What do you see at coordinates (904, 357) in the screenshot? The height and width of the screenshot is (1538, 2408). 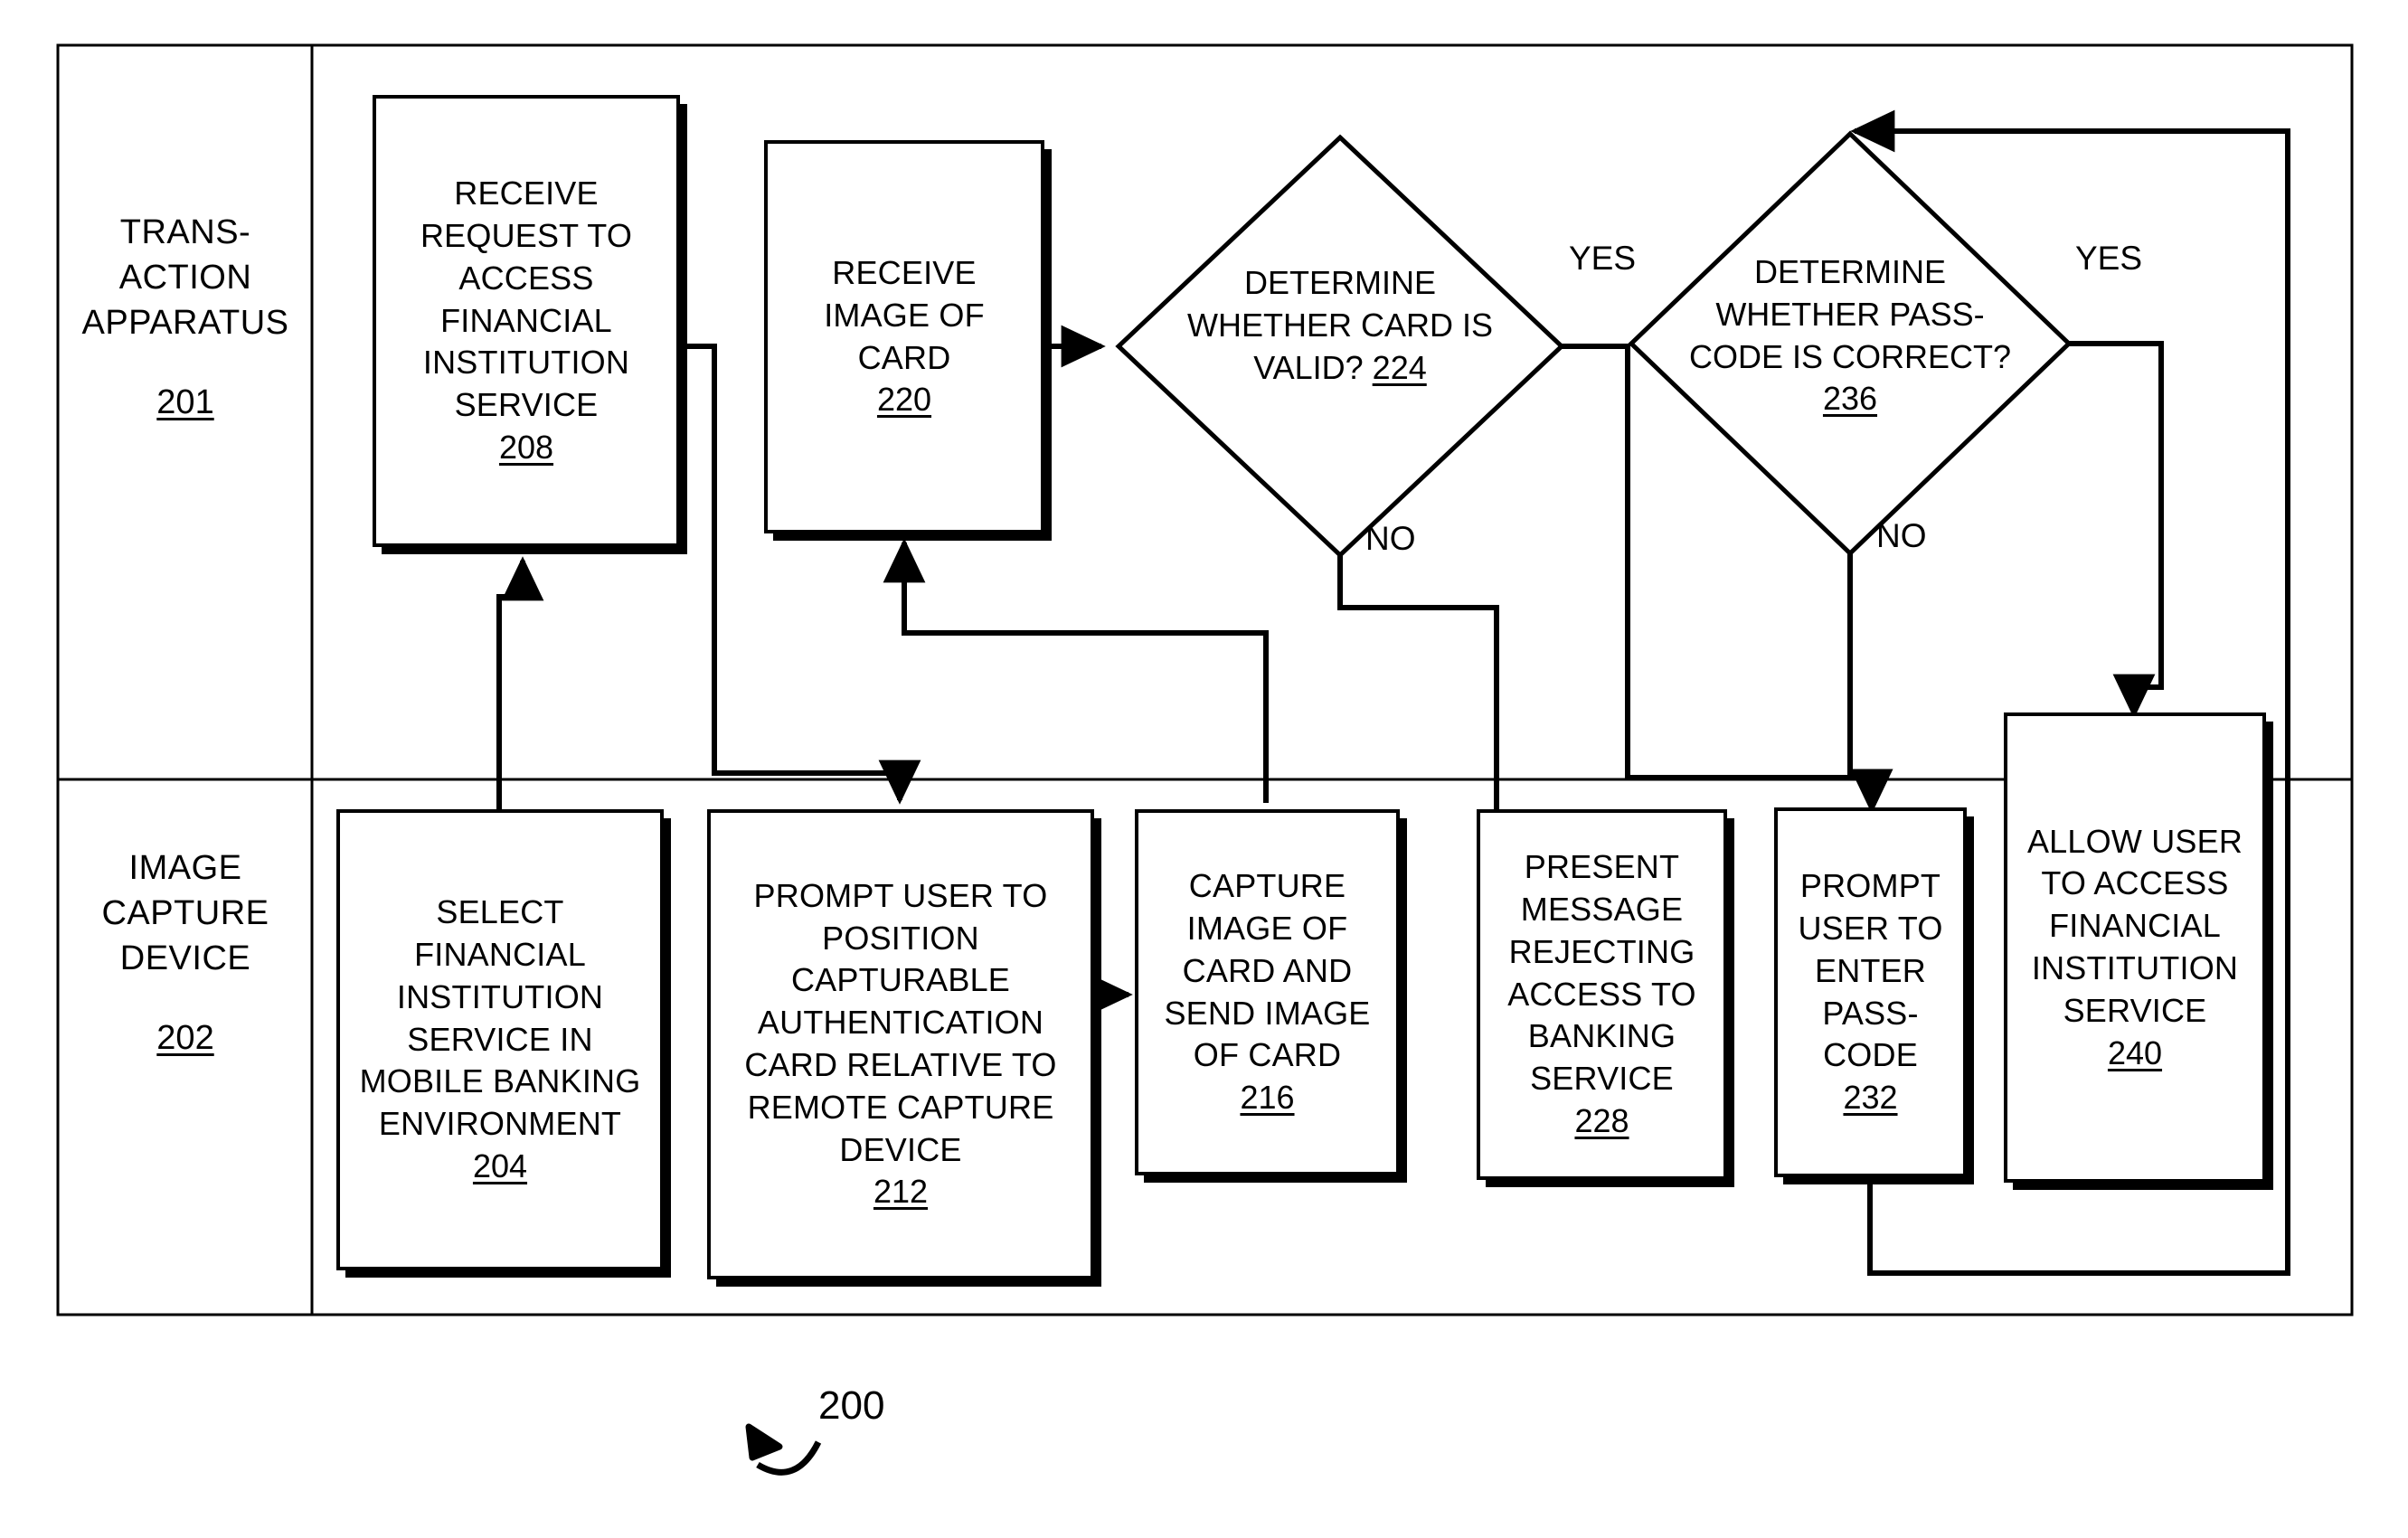 I see `node-line: CARD` at bounding box center [904, 357].